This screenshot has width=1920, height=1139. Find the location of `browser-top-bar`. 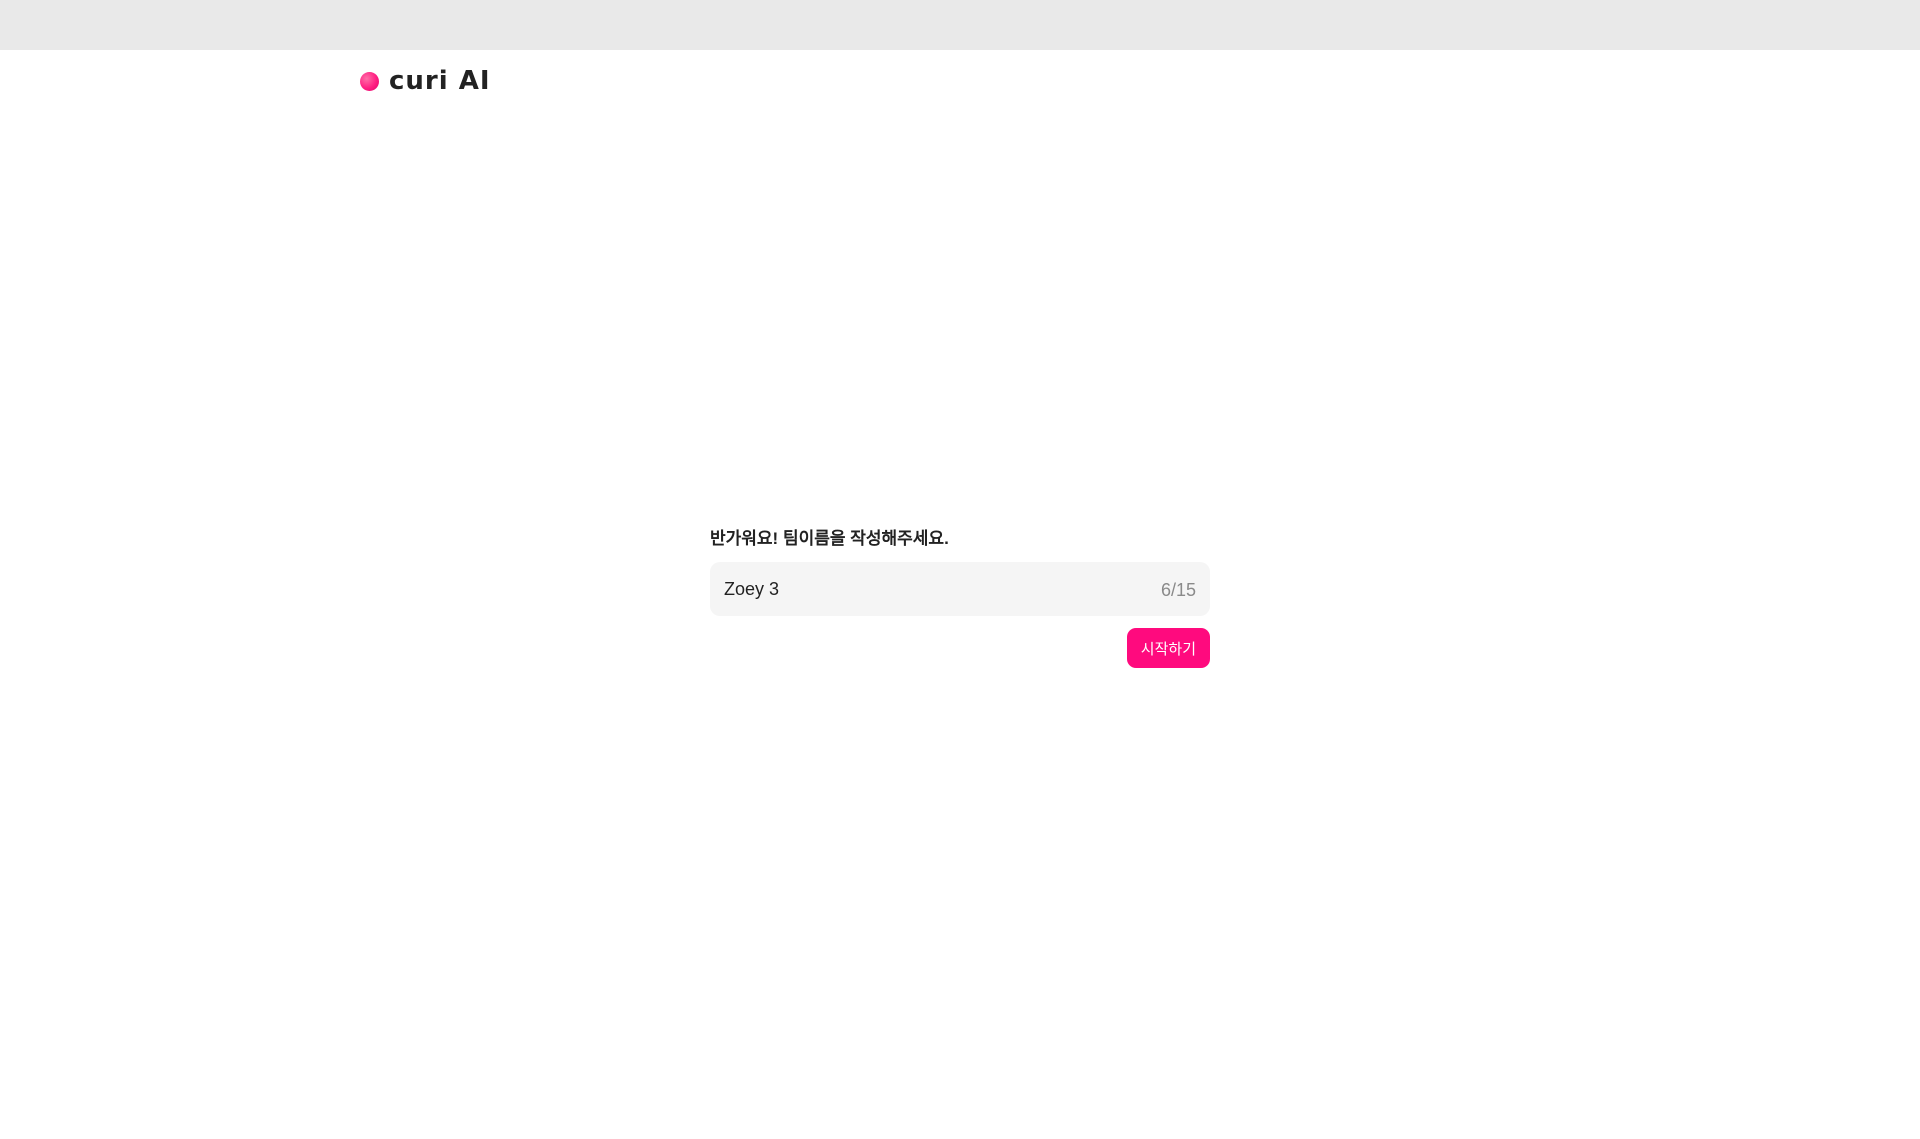

browser-top-bar is located at coordinates (960, 25).